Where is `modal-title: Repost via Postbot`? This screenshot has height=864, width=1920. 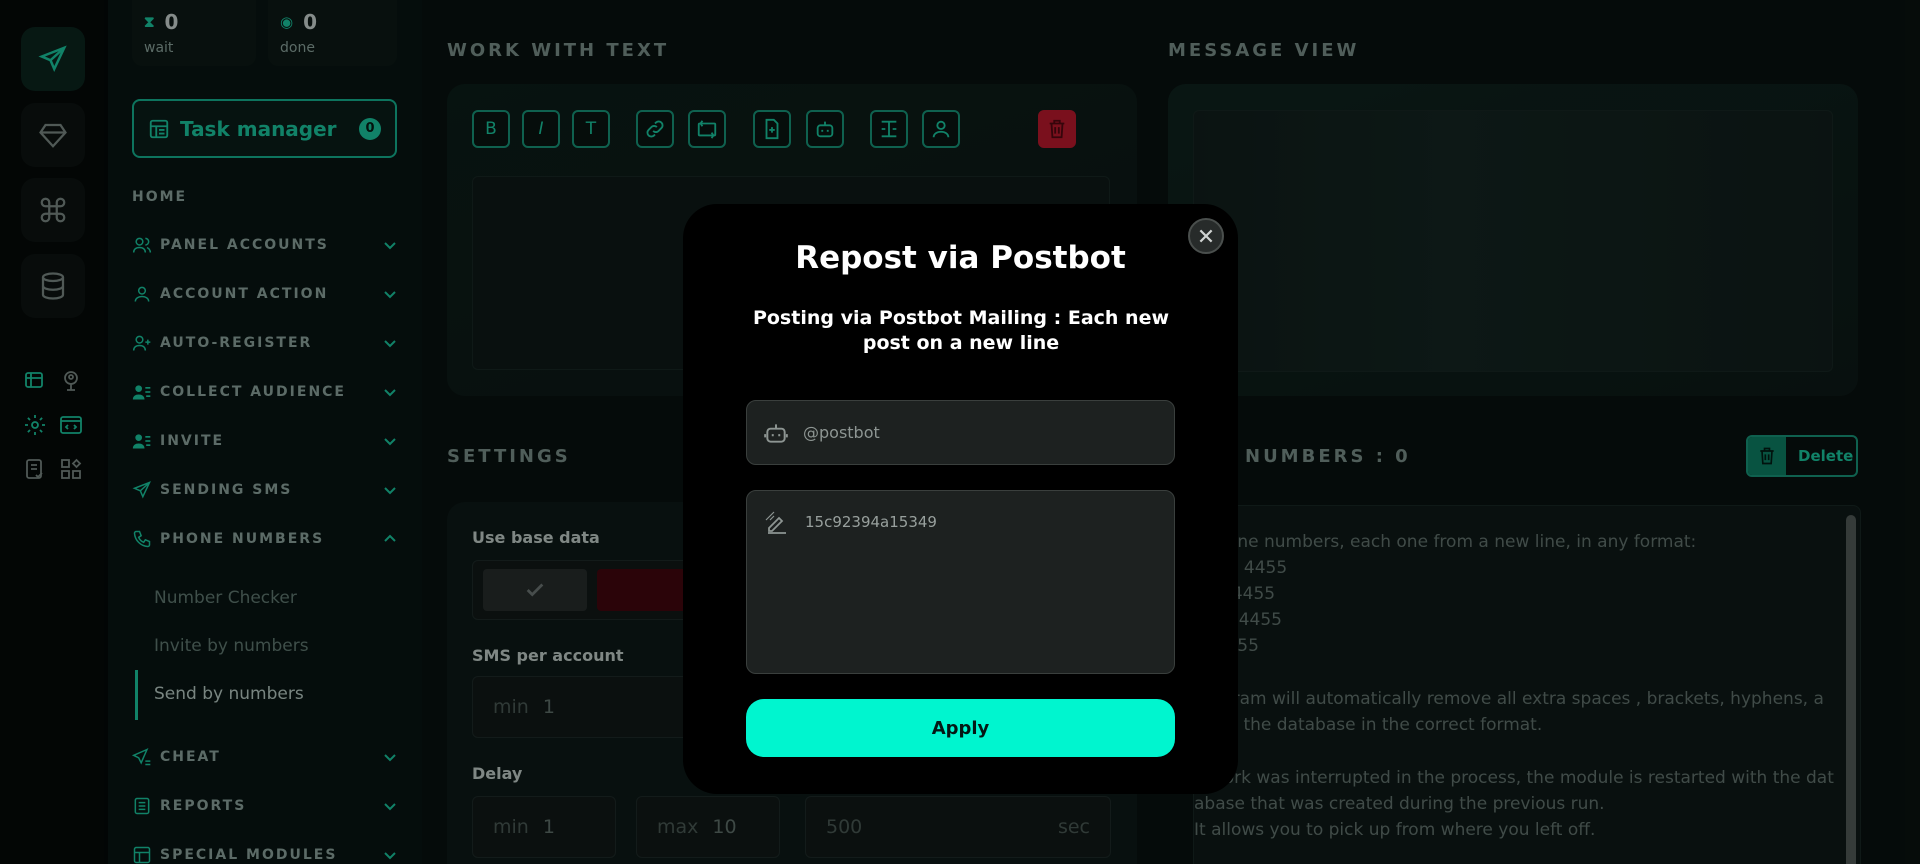
modal-title: Repost via Postbot is located at coordinates (960, 258).